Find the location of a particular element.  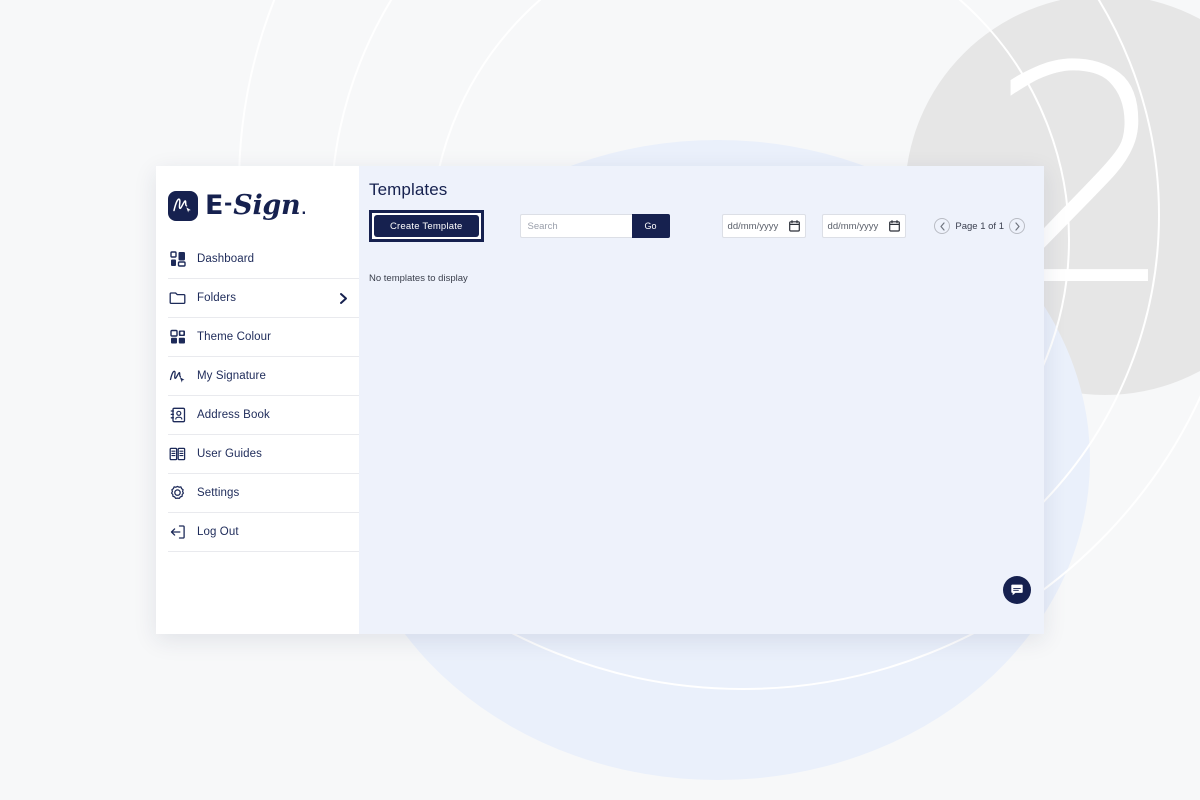

sidebar-item-my-signature: My Signature is located at coordinates (263, 376).